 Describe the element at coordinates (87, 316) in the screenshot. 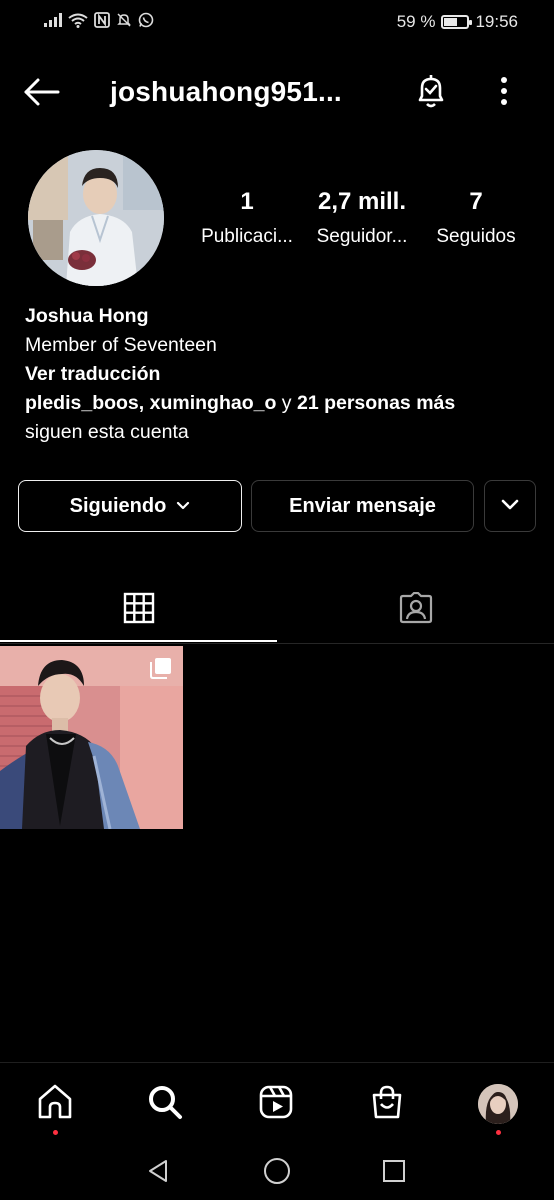

I see `profile-name: Joshua Hong` at that location.